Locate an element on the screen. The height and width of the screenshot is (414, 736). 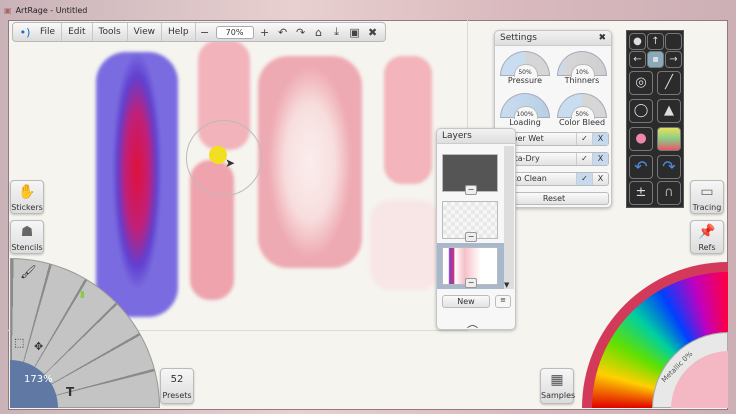
loading-dial: 100% Loading is located at coordinates (525, 110).